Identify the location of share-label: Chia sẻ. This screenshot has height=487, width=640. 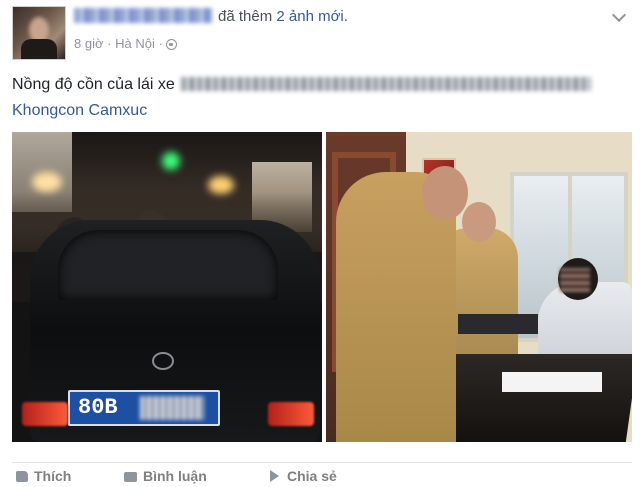
(312, 476).